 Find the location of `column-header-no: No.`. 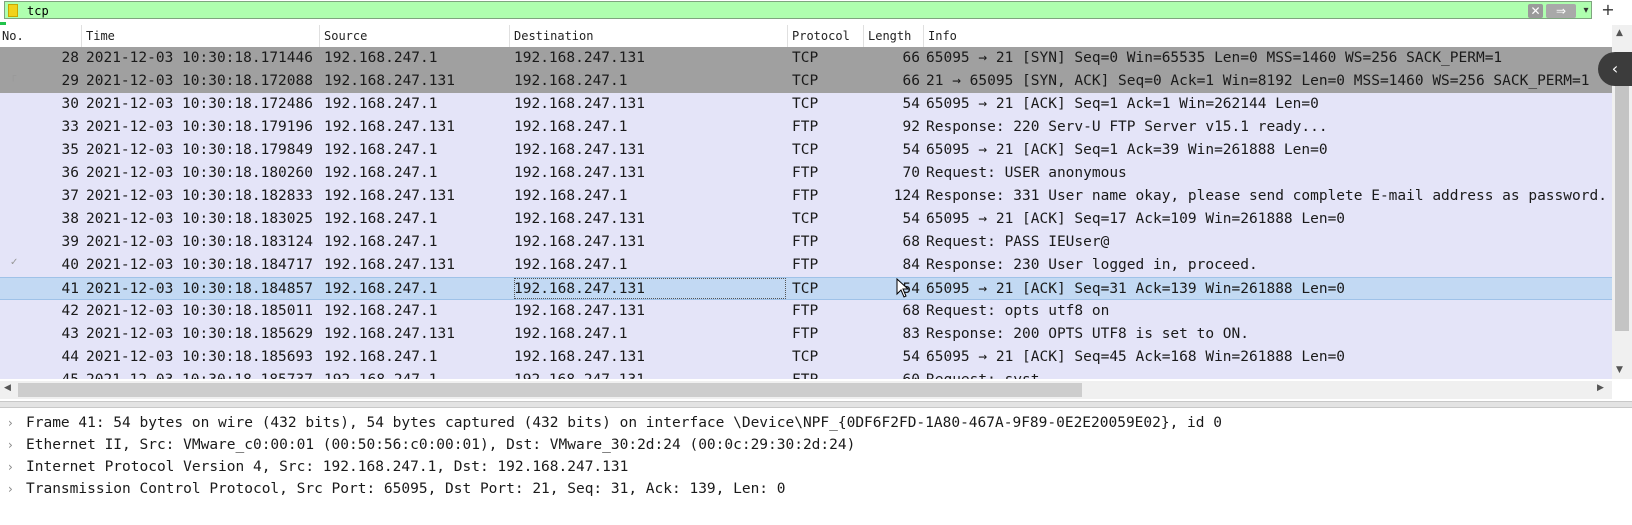

column-header-no: No. is located at coordinates (41, 36).